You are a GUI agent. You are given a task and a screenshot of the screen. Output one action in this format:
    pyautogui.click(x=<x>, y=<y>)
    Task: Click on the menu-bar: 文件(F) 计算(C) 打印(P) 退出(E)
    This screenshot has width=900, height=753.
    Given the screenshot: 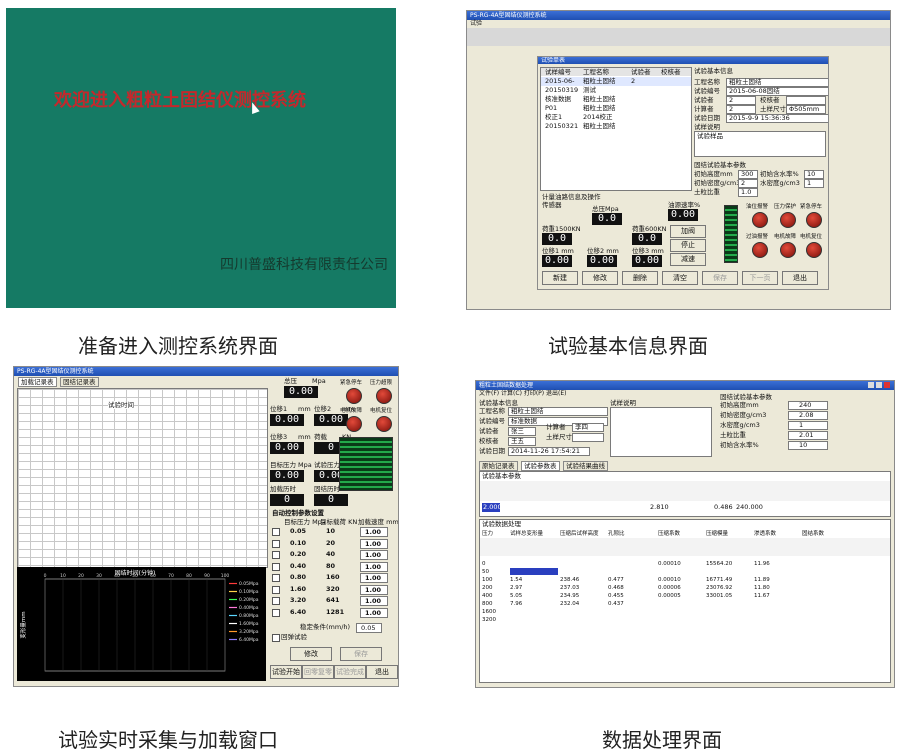 What is the action you would take?
    pyautogui.click(x=685, y=394)
    